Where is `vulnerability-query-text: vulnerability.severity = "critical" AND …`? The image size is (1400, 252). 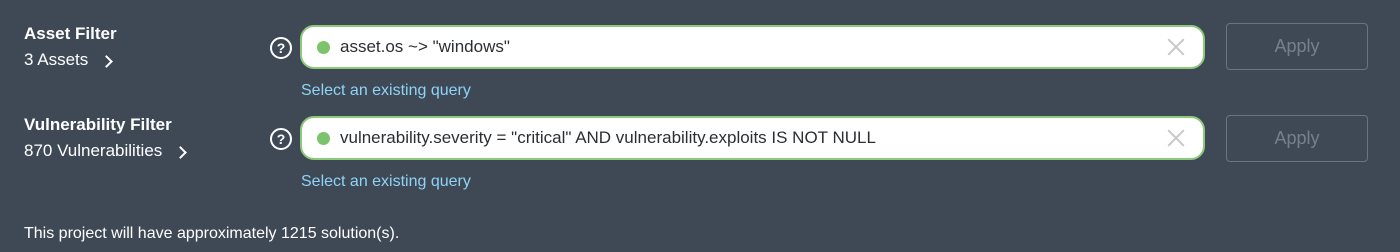 vulnerability-query-text: vulnerability.severity = "critical" AND … is located at coordinates (752, 138).